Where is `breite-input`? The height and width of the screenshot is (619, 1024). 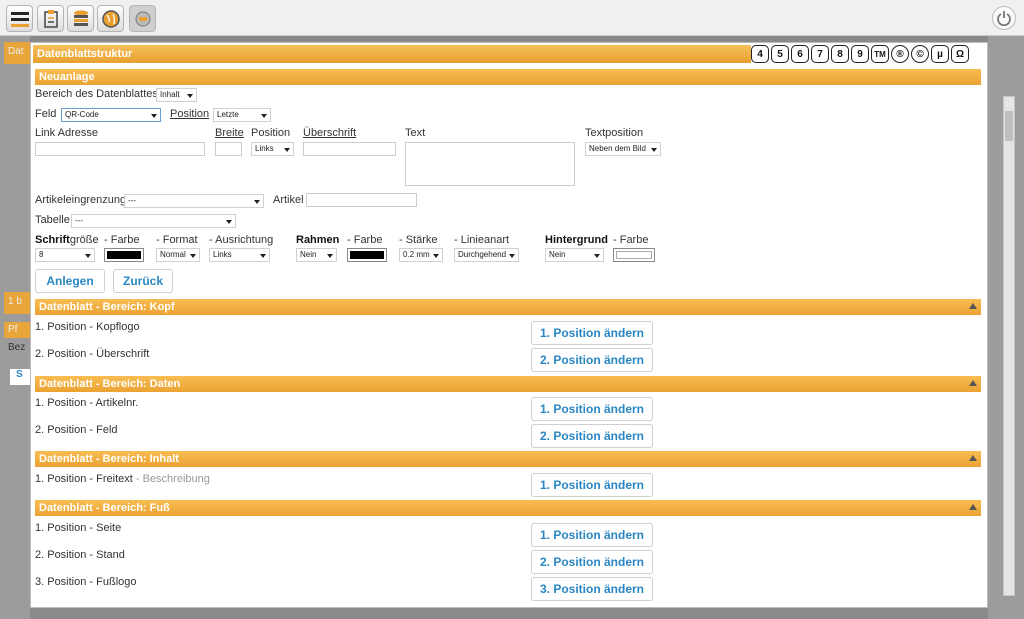
breite-input is located at coordinates (228, 149).